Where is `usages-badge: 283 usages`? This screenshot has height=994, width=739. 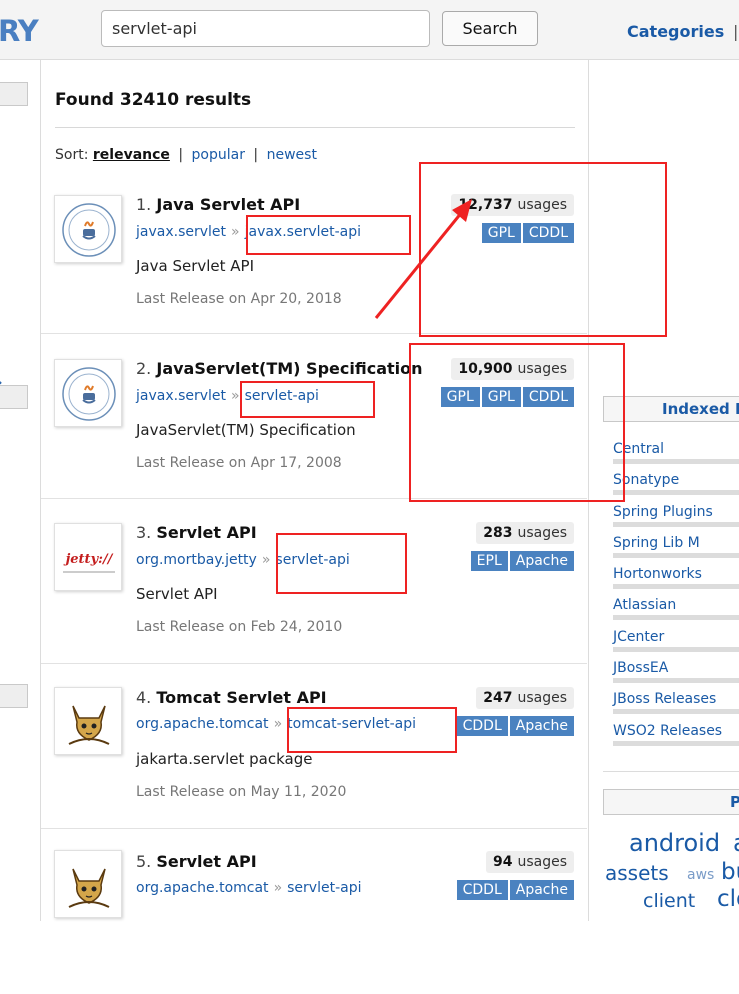 usages-badge: 283 usages is located at coordinates (525, 533).